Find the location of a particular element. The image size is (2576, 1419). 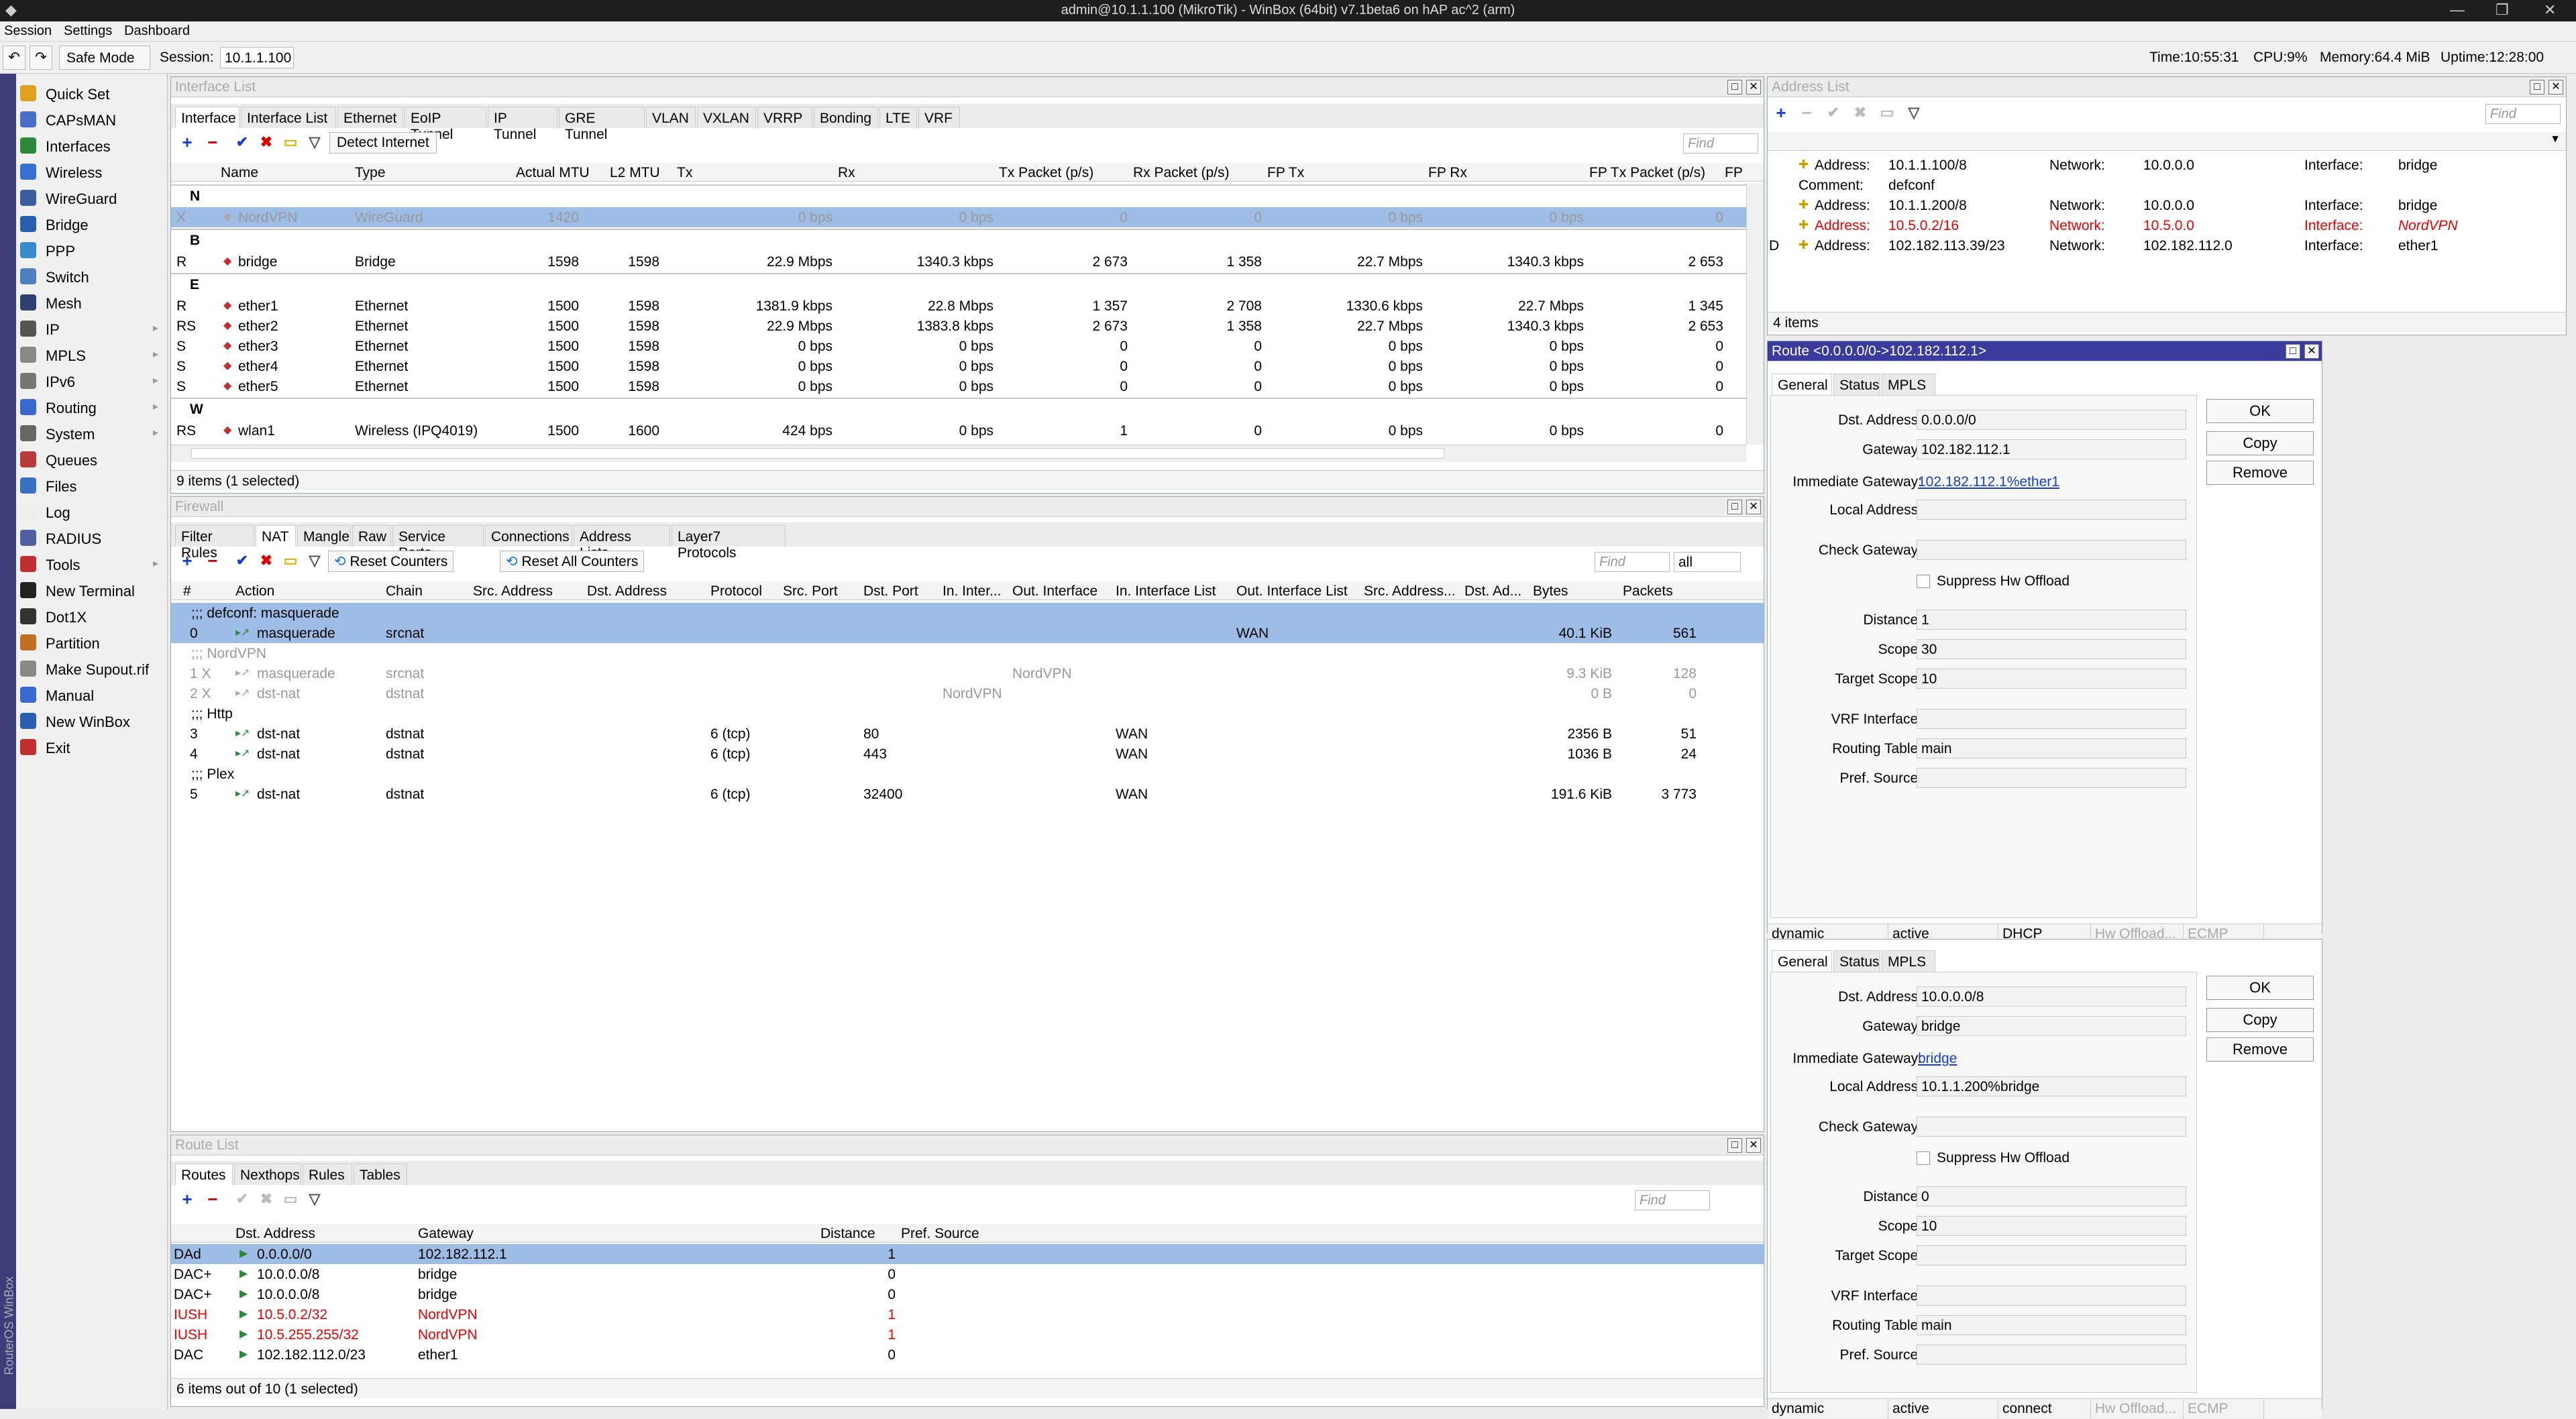

field-local is located at coordinates (2051, 510).